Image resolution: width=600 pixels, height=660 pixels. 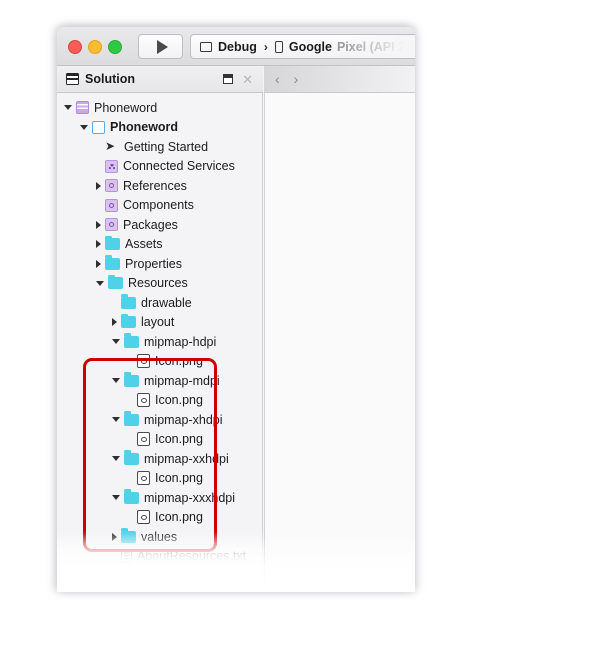 What do you see at coordinates (247, 79) in the screenshot?
I see `close-icon: ✕` at bounding box center [247, 79].